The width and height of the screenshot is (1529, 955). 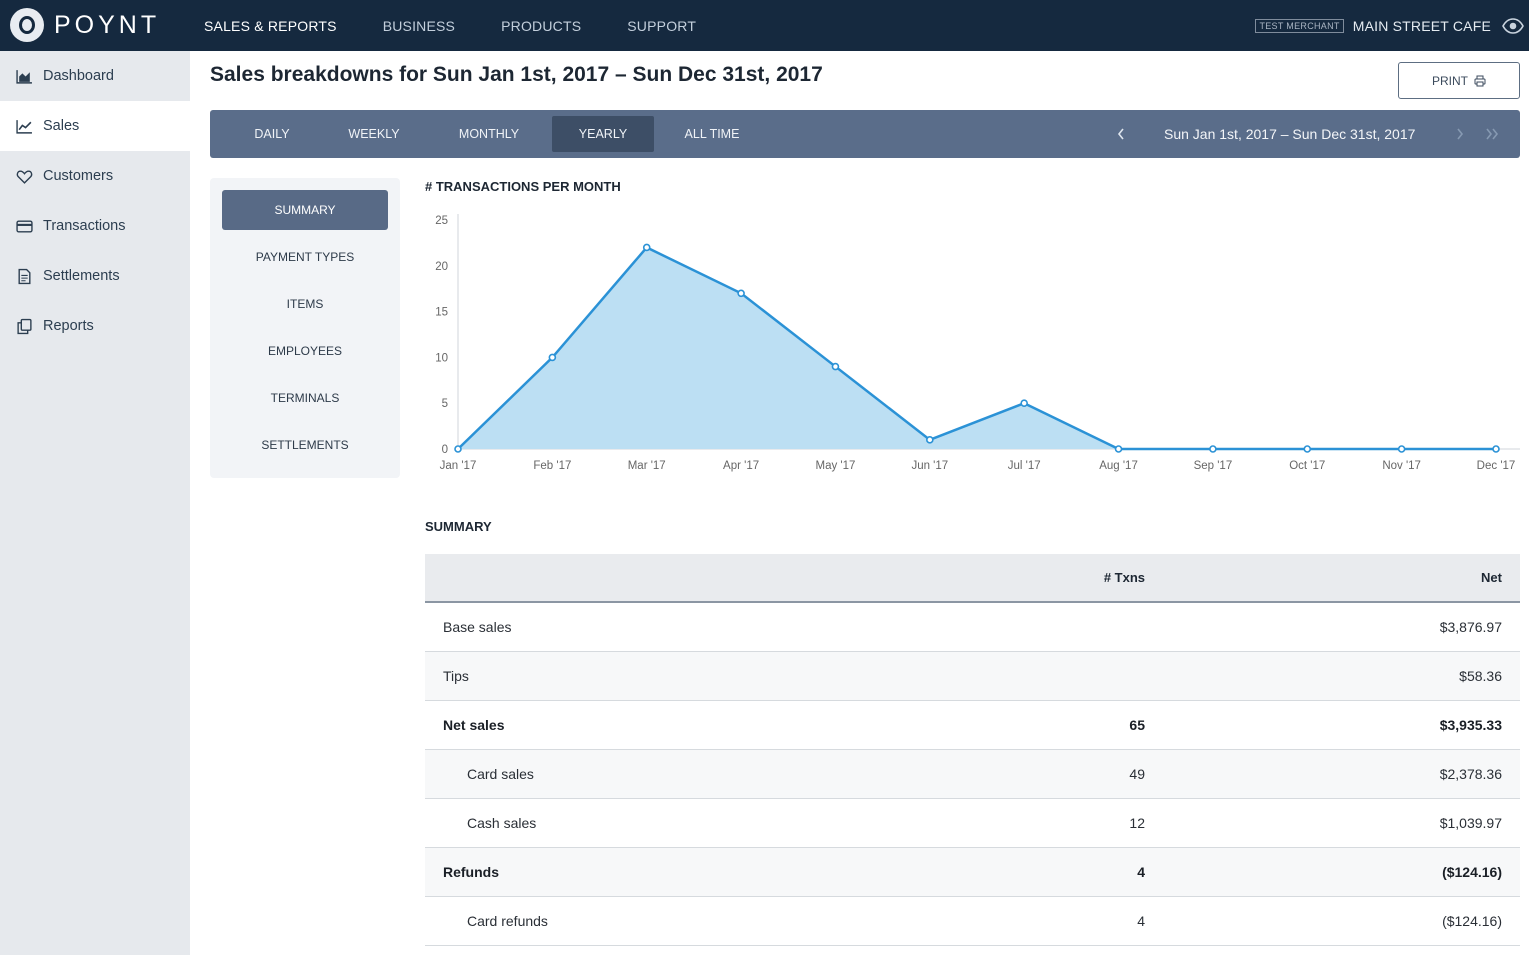 What do you see at coordinates (552, 466) in the screenshot?
I see `x-tick-label: Feb '17` at bounding box center [552, 466].